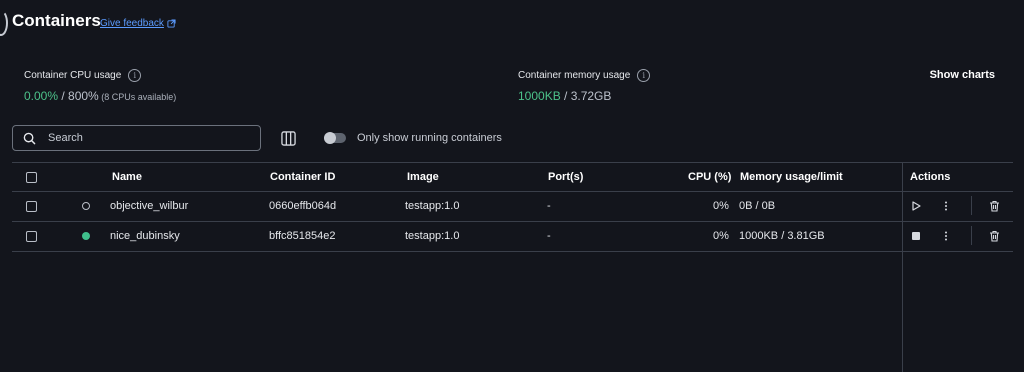 The image size is (1024, 372). What do you see at coordinates (73, 75) in the screenshot?
I see `cpu-usage-label: Container CPU usage` at bounding box center [73, 75].